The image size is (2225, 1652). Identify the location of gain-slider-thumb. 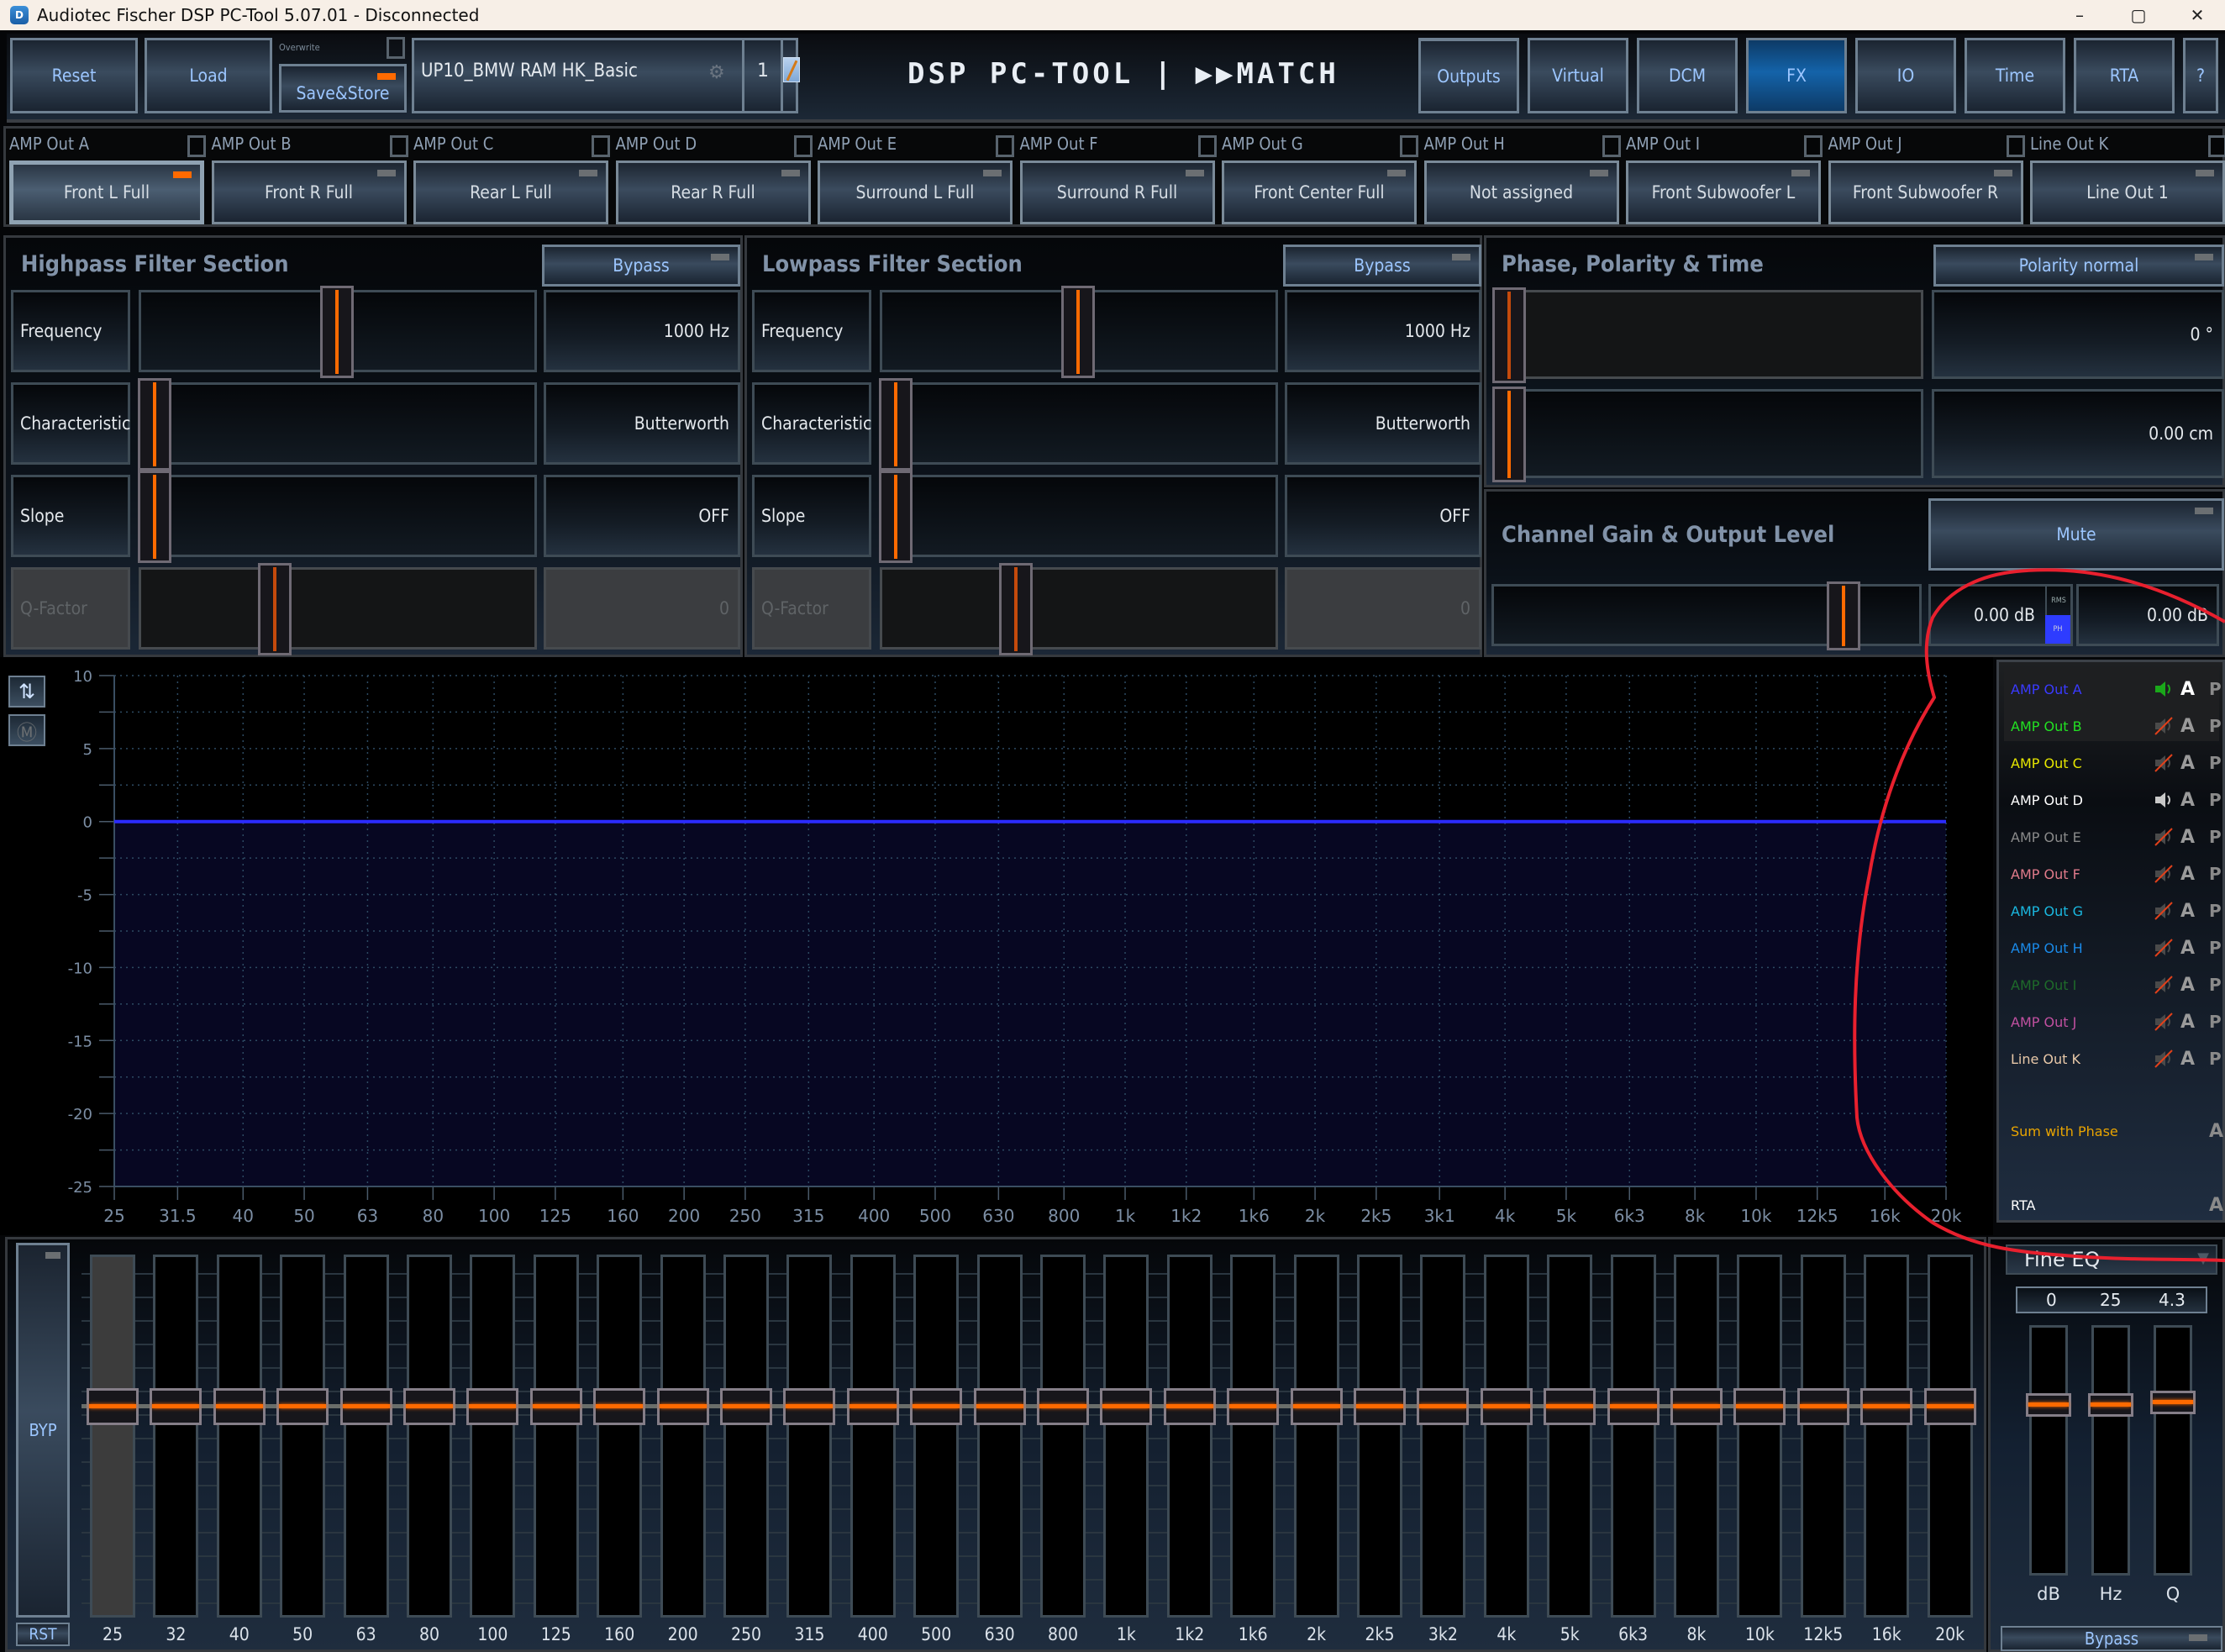
(1843, 615).